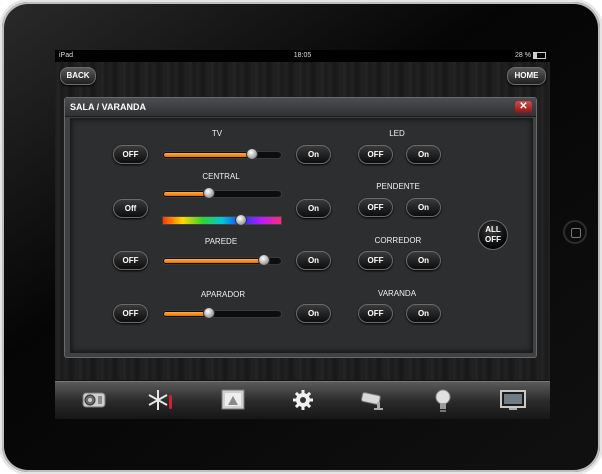  I want to click on aparador-off-button: OFF, so click(130, 313).